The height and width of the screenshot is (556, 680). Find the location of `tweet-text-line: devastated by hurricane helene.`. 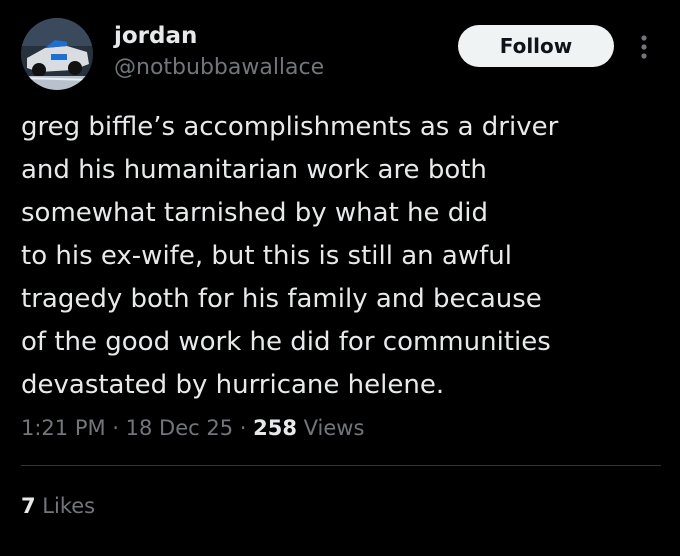

tweet-text-line: devastated by hurricane helene. is located at coordinates (233, 385).